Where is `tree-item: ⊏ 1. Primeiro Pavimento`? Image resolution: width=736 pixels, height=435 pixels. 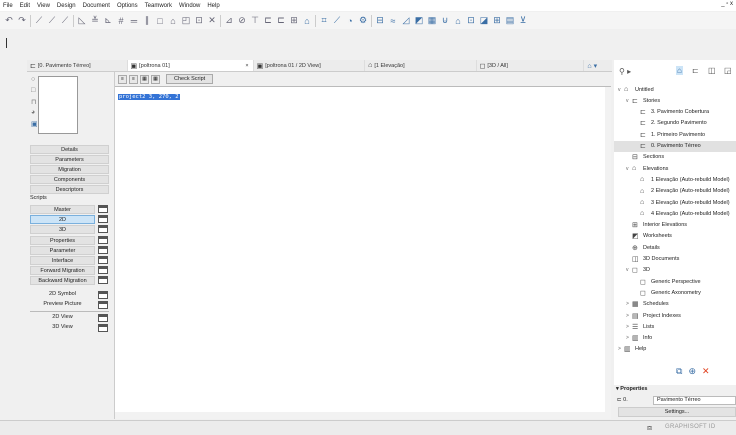
tree-item: ⊏ 1. Primeiro Pavimento is located at coordinates (675, 134).